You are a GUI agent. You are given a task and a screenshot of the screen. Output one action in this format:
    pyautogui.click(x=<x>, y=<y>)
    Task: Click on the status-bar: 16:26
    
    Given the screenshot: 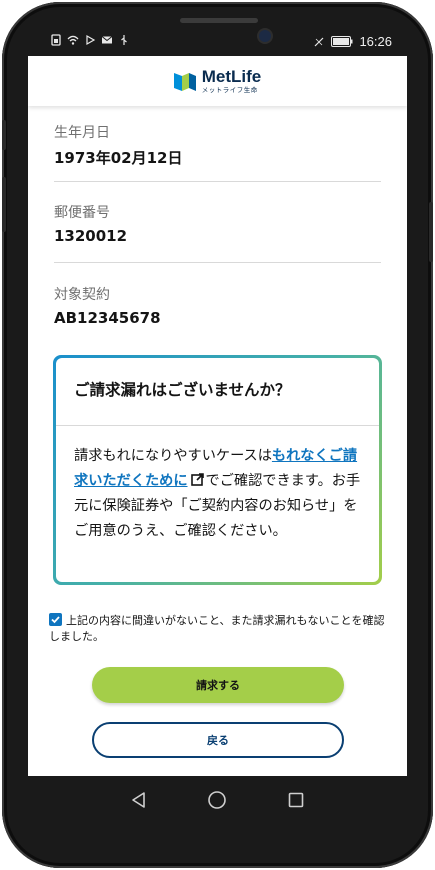 What is the action you would take?
    pyautogui.click(x=221, y=43)
    